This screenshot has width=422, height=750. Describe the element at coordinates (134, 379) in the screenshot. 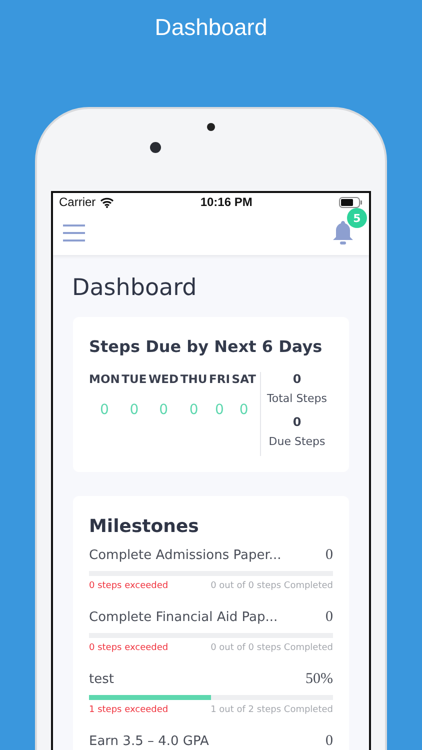

I see `day-label: TUE` at that location.